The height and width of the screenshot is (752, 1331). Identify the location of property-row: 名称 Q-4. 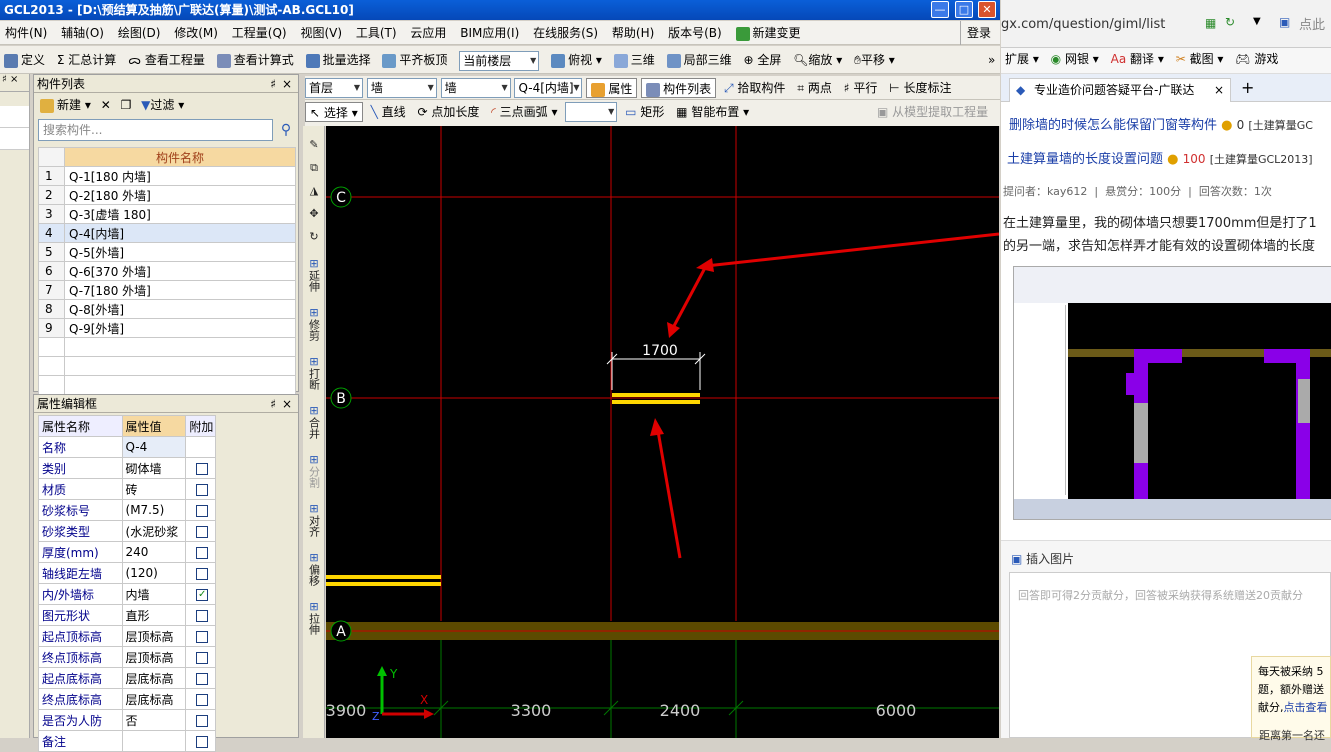
(127, 447).